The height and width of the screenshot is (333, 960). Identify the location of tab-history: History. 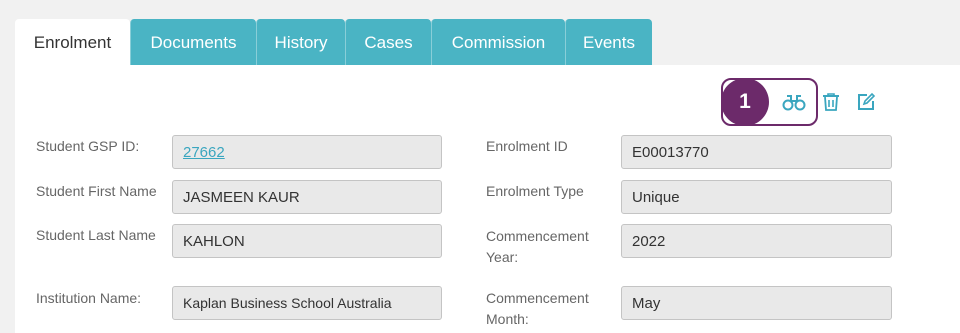
(300, 42).